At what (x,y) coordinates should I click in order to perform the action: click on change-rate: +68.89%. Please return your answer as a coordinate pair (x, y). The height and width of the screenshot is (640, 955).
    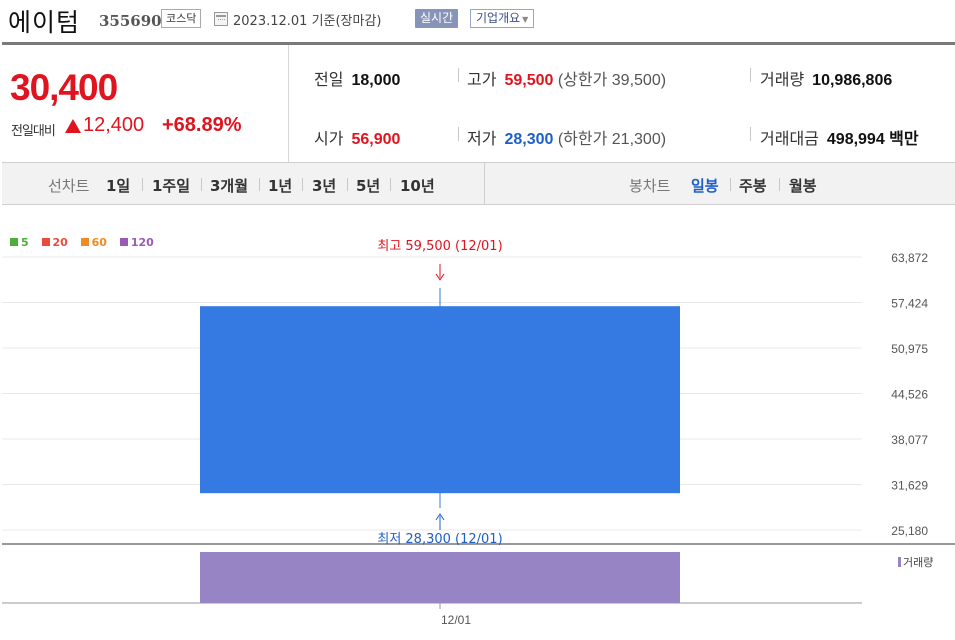
    Looking at the image, I should click on (202, 125).